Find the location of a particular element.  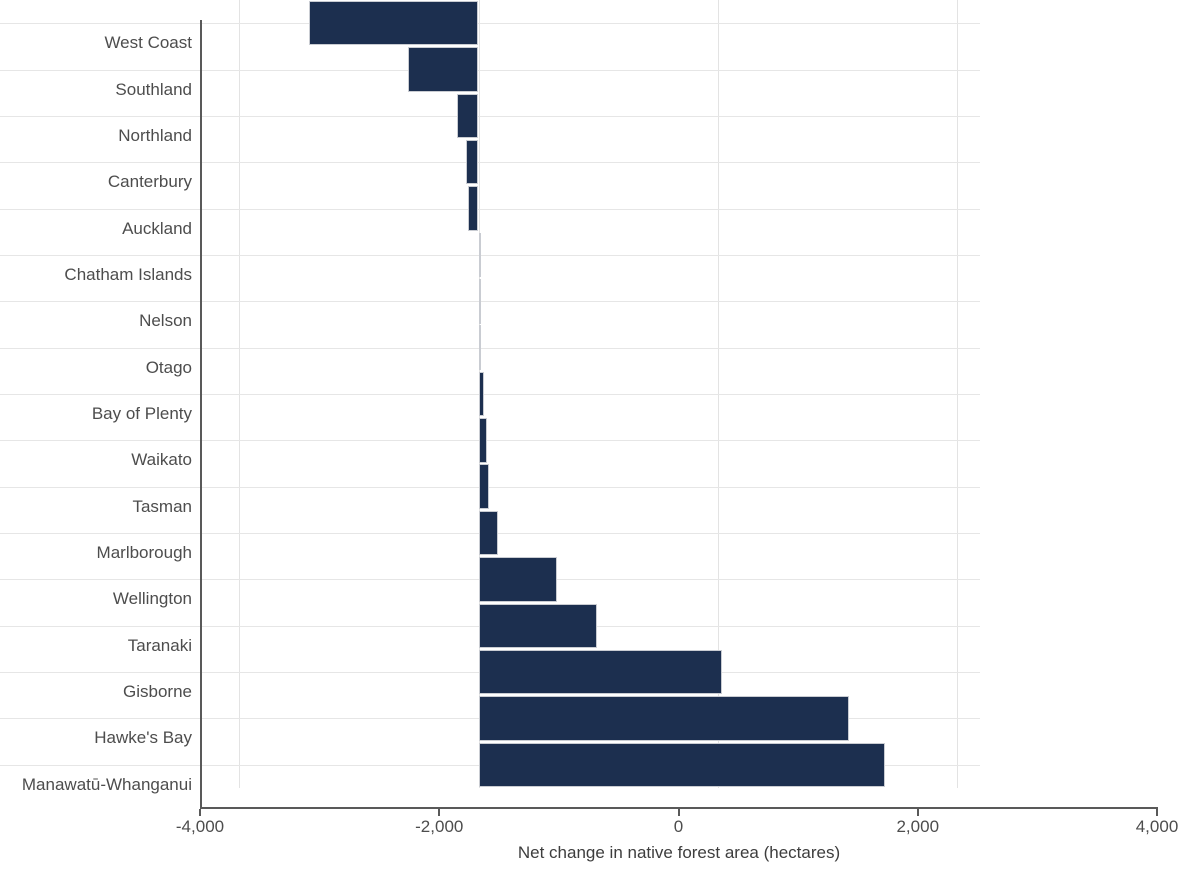

y-tick-label: Bay of Plenty is located at coordinates (141, 413).